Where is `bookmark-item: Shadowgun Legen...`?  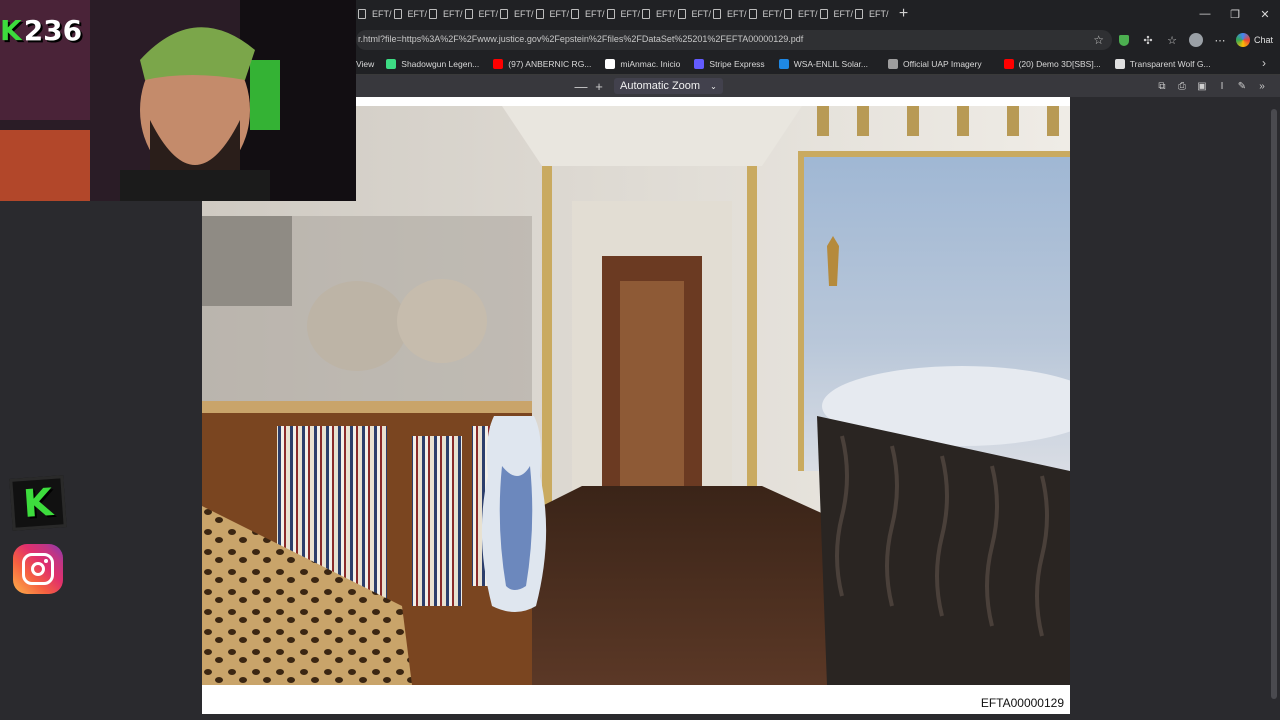
bookmark-item: Shadowgun Legen... is located at coordinates (432, 63).